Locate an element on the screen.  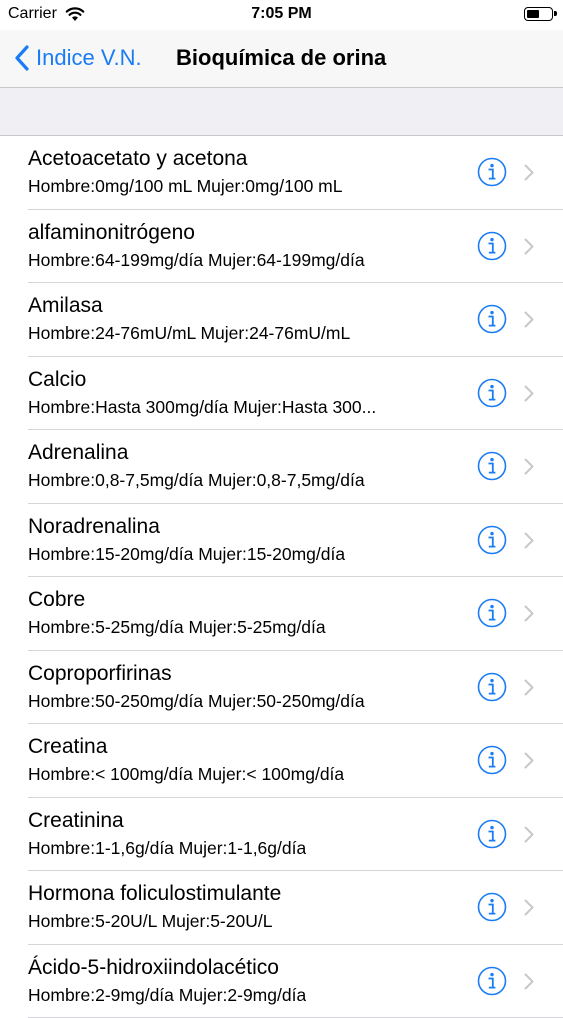
page-title: Bioquímica de orina is located at coordinates (281, 58).